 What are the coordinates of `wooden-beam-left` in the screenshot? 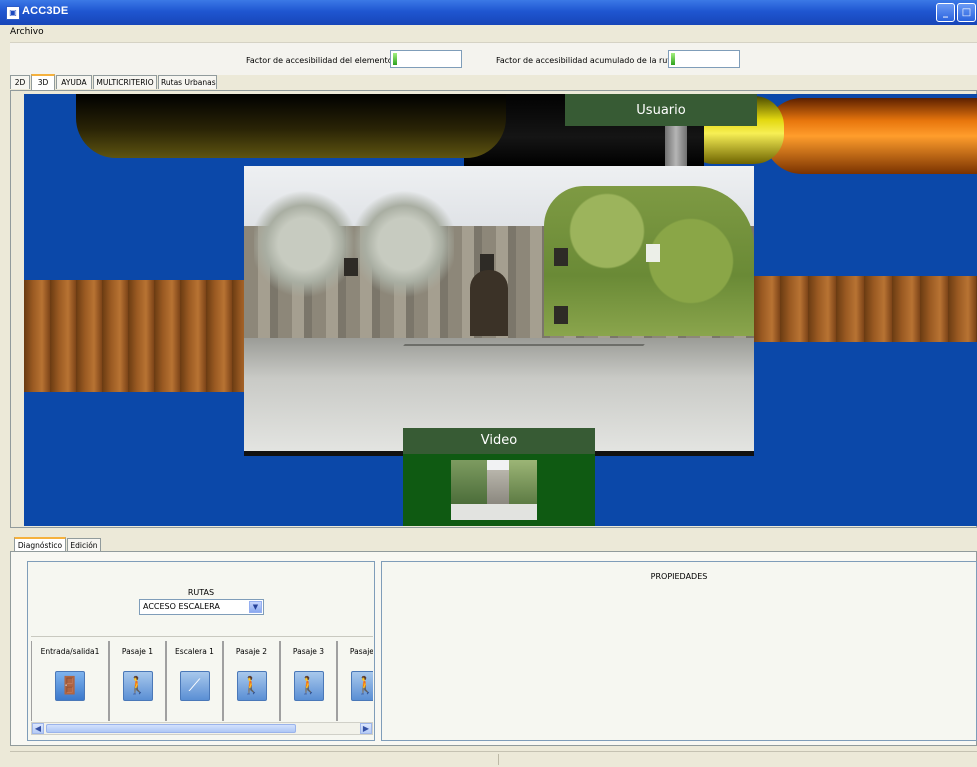 It's located at (144, 336).